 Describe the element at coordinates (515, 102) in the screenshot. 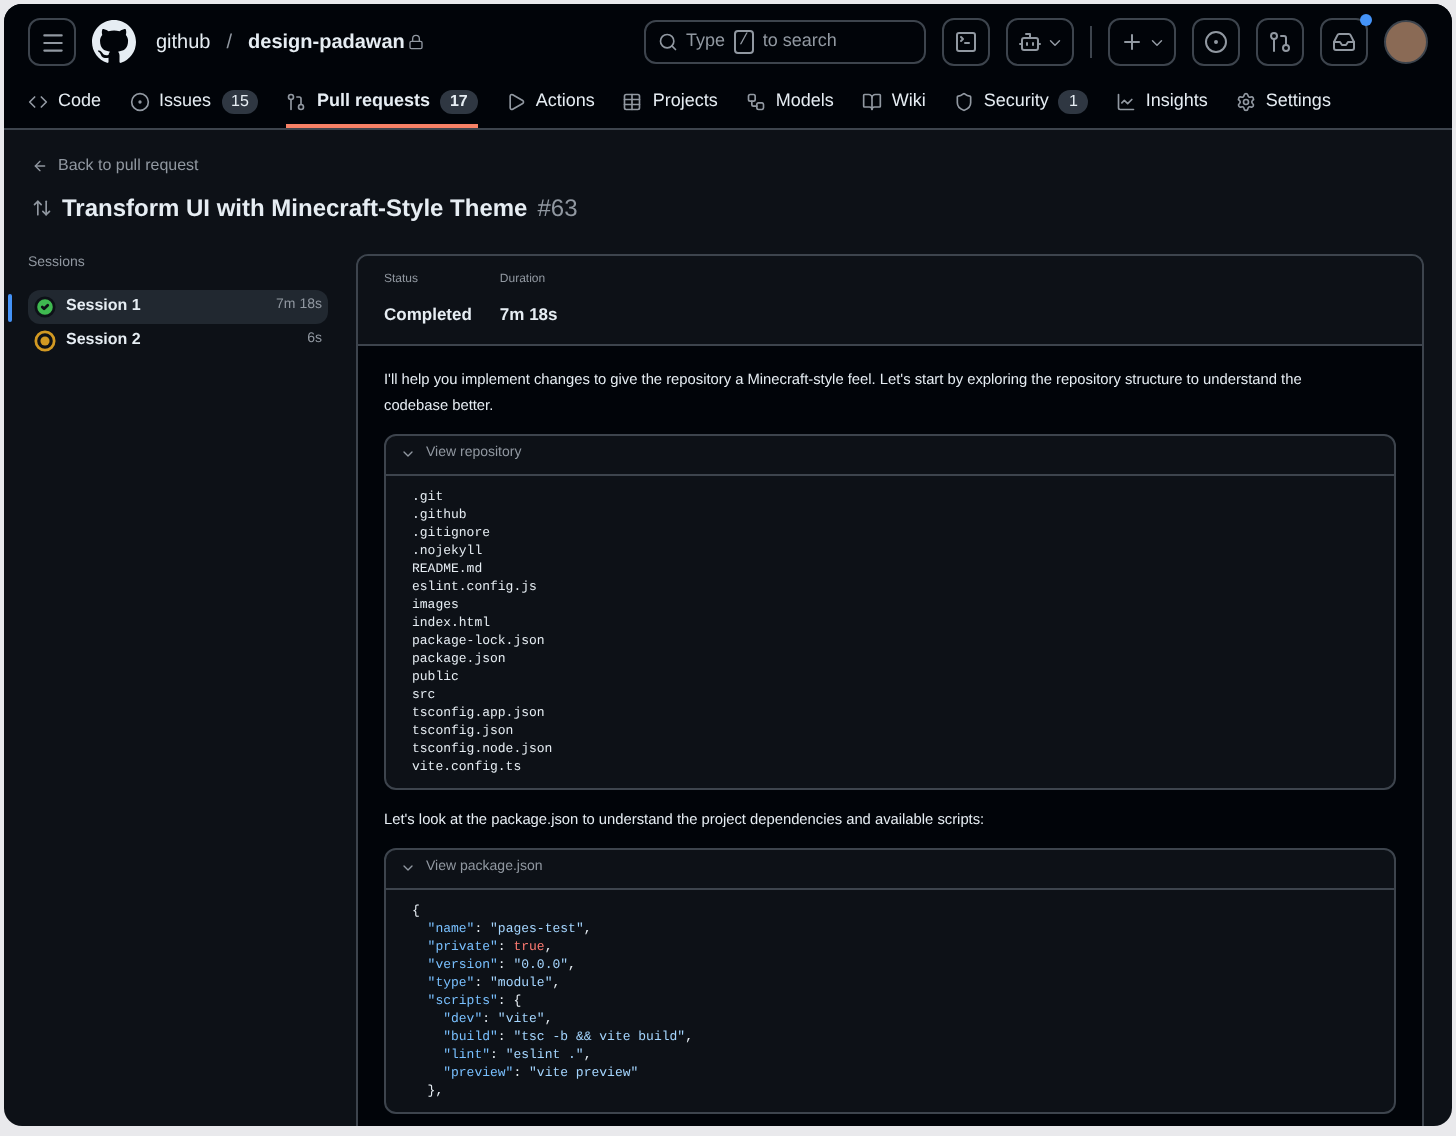

I see `play-icon` at that location.